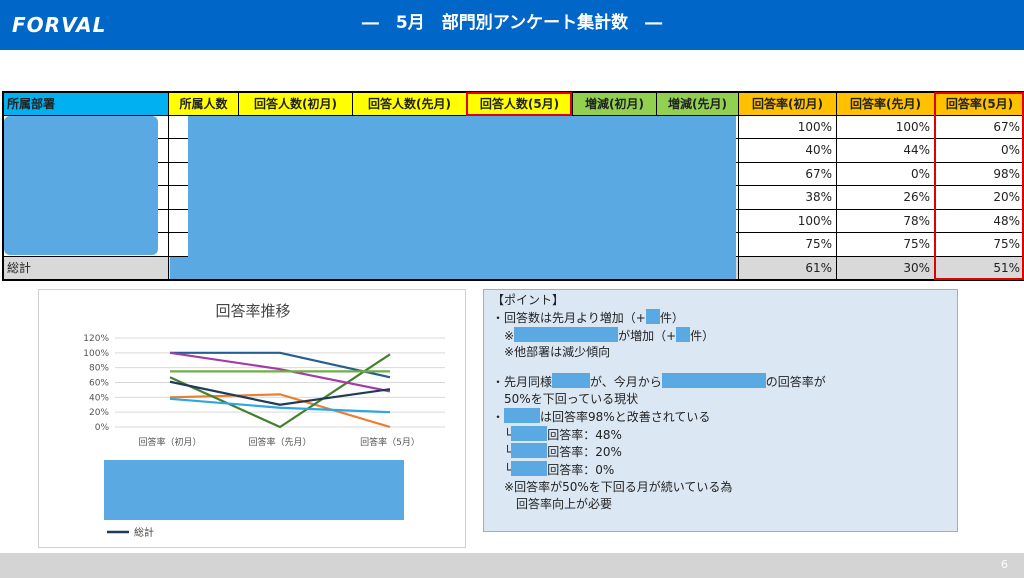 The height and width of the screenshot is (578, 1024). I want to click on y-tick-label: 100%, so click(96, 354).